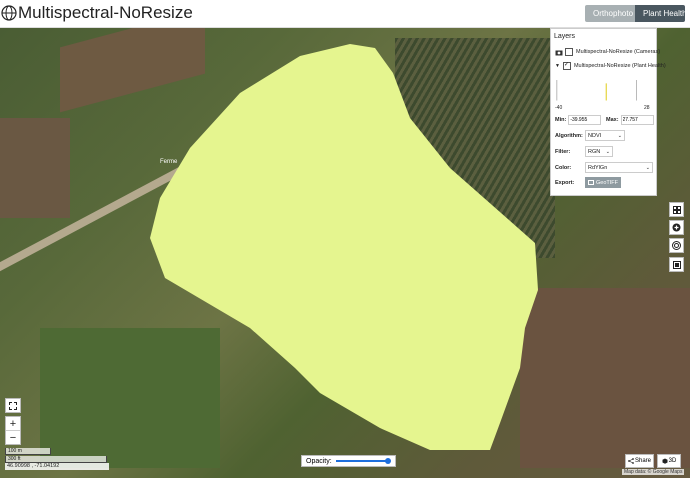  I want to click on filter-row: Filter: RGN ⌄, so click(584, 151).